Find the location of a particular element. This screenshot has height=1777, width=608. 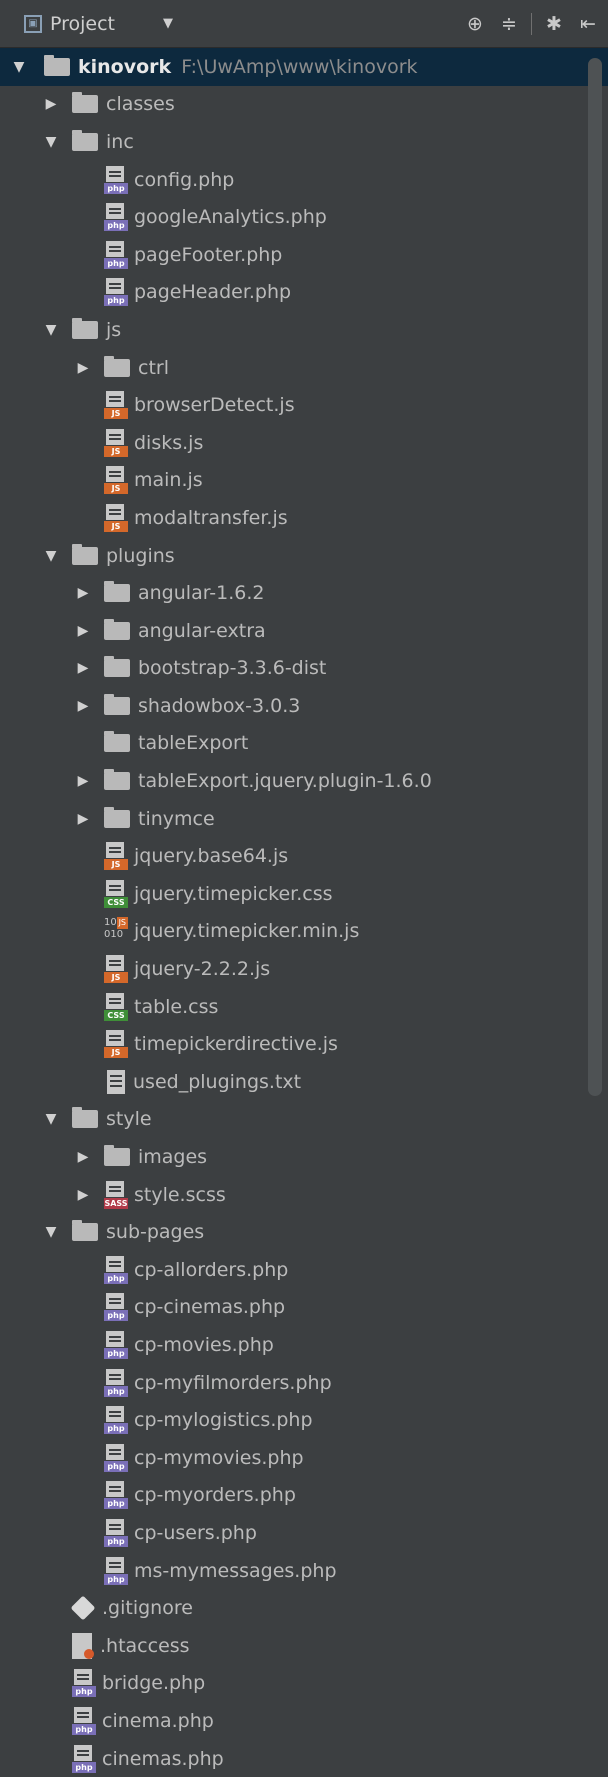

tree-file: php ms-mymessages.php is located at coordinates (304, 1571).